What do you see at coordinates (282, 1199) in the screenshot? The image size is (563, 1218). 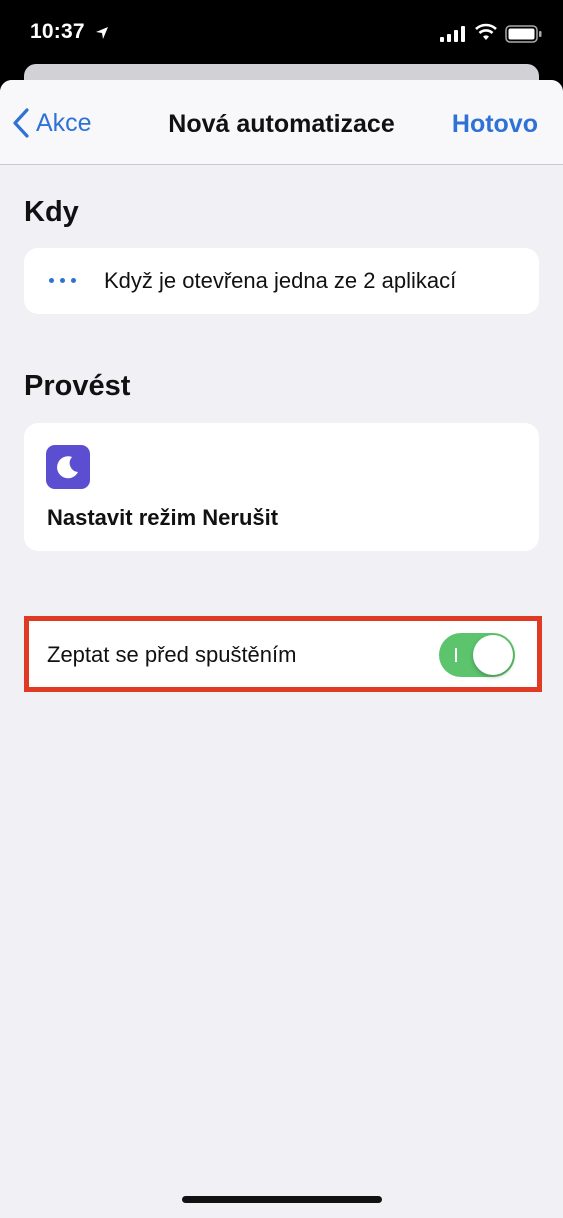 I see `home-indicator` at bounding box center [282, 1199].